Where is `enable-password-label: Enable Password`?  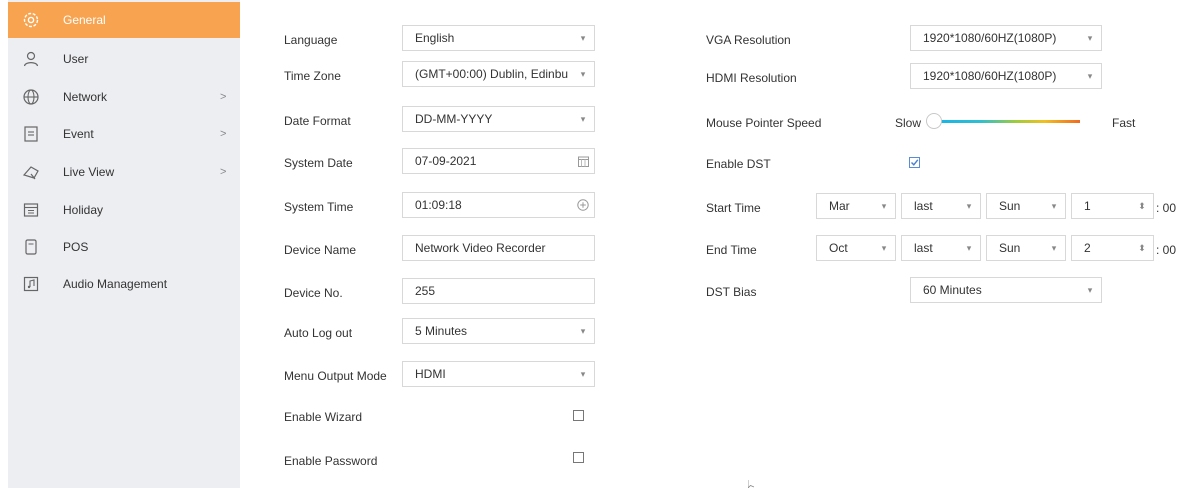
enable-password-label: Enable Password is located at coordinates (331, 461).